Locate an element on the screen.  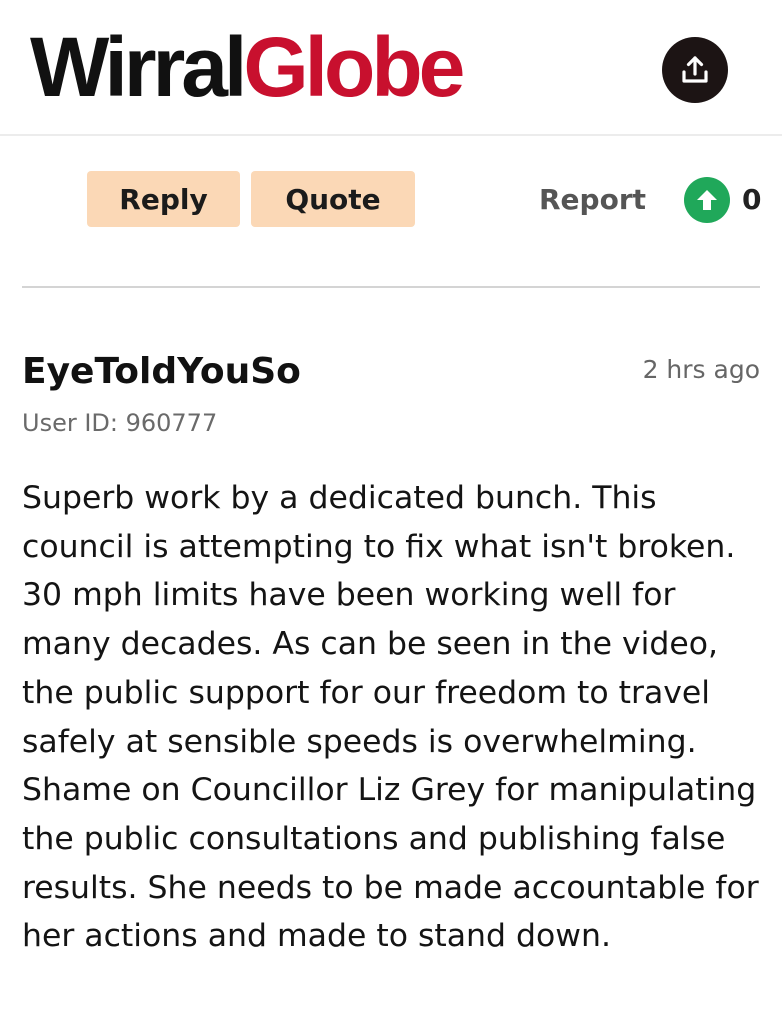
divider is located at coordinates (391, 287).